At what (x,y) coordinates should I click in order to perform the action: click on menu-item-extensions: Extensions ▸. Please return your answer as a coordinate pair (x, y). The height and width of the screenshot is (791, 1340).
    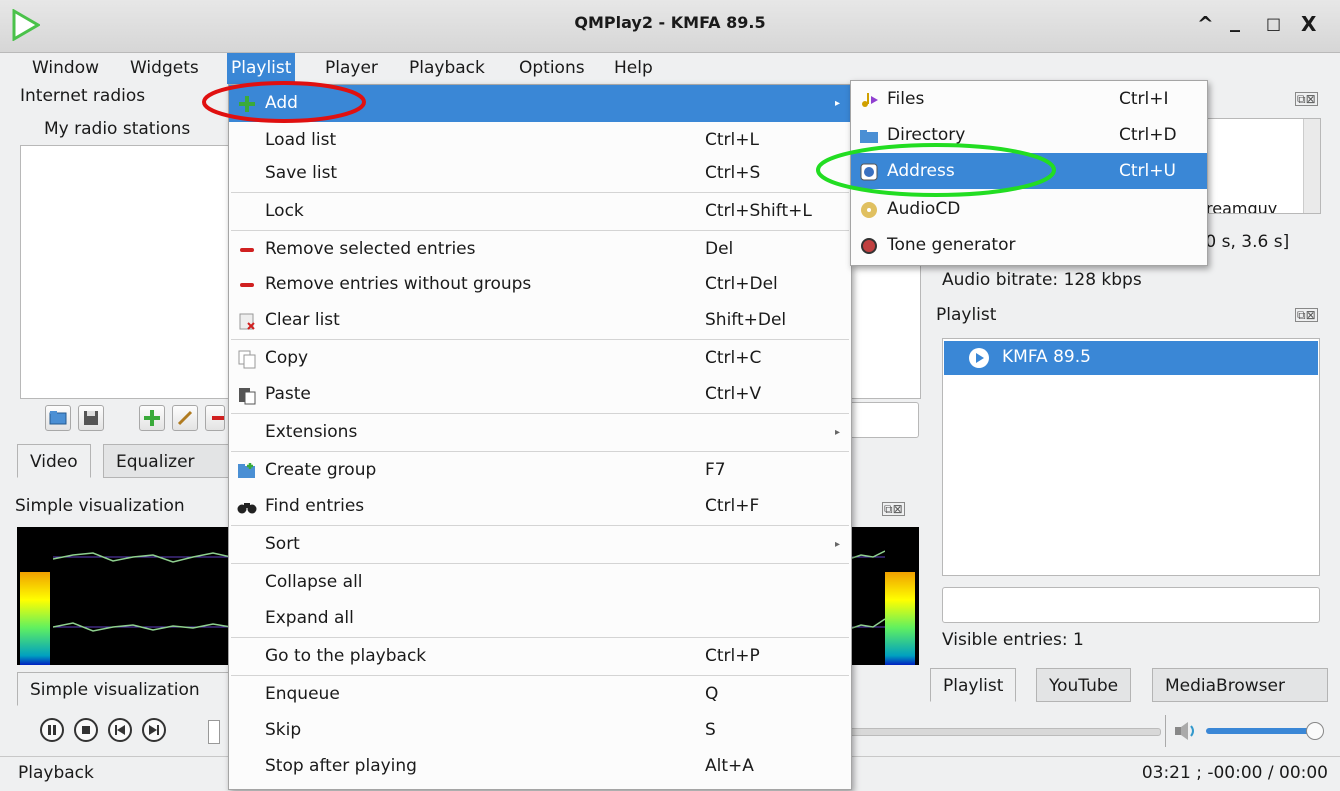
    Looking at the image, I should click on (540, 432).